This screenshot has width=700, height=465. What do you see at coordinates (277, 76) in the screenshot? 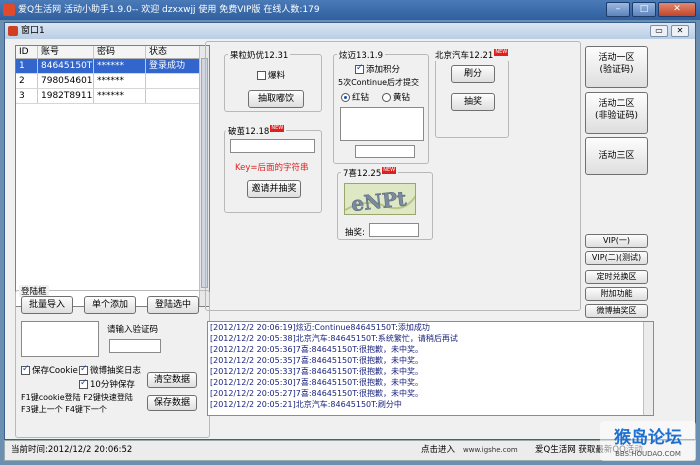
I see `bao-label: 爆料` at bounding box center [277, 76].